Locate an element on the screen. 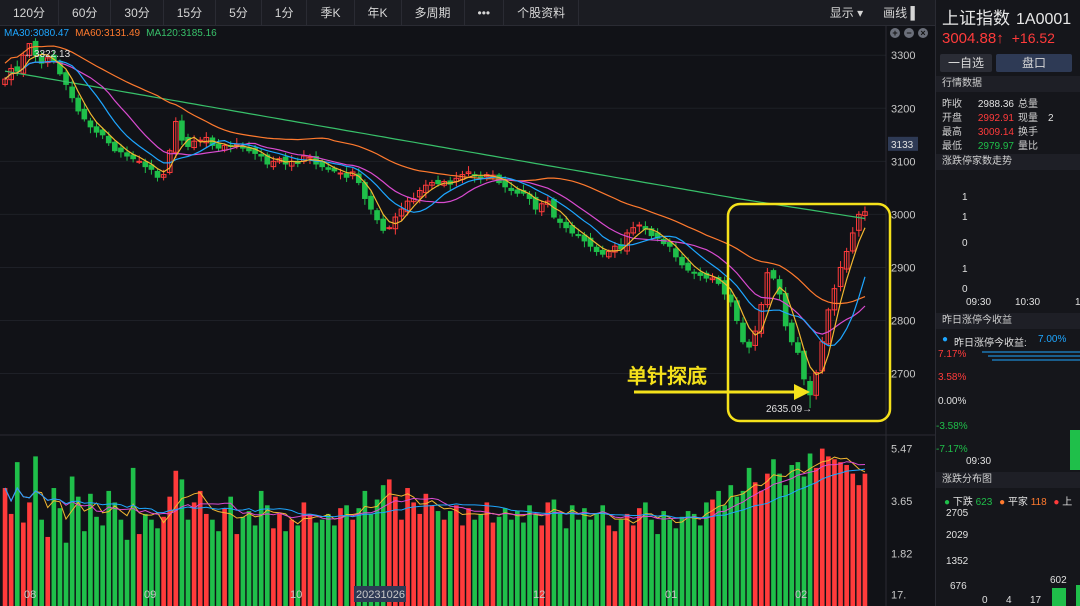 The width and height of the screenshot is (1080, 606). yesterday-y-label: 7.17% is located at coordinates (952, 354).